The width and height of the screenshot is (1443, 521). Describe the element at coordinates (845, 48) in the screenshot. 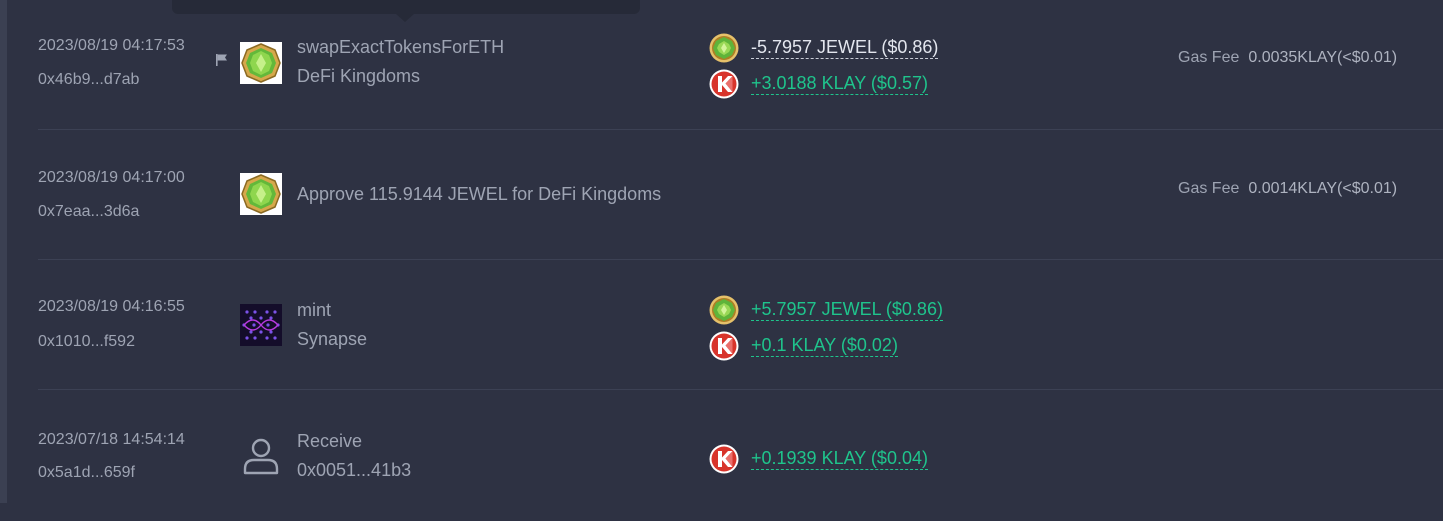

I see `token-amount-link: -5.7957 JEWEL ($0.86)` at that location.